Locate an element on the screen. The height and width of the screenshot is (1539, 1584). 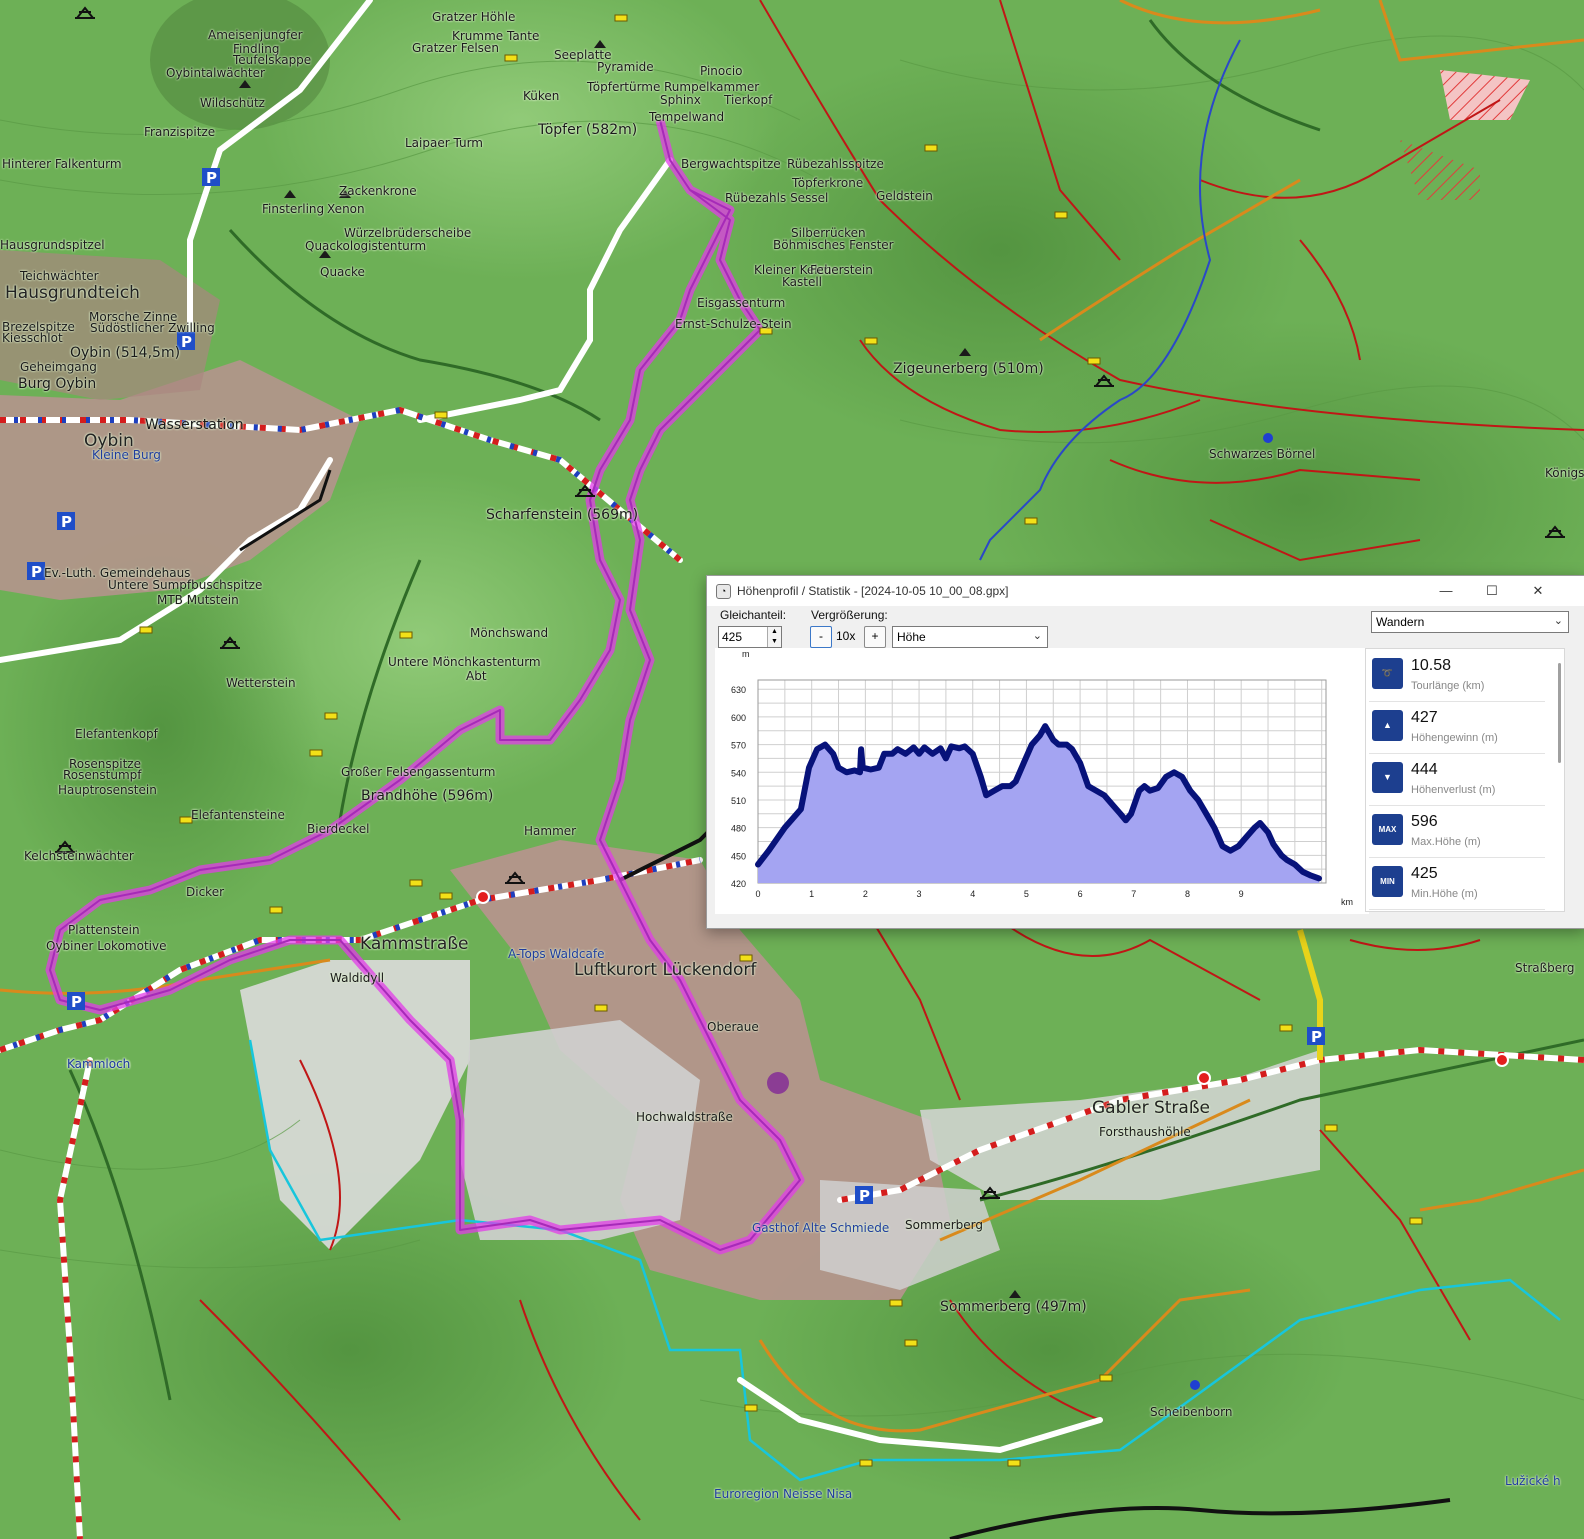
map-label: Rosenstumpf is located at coordinates (102, 775).